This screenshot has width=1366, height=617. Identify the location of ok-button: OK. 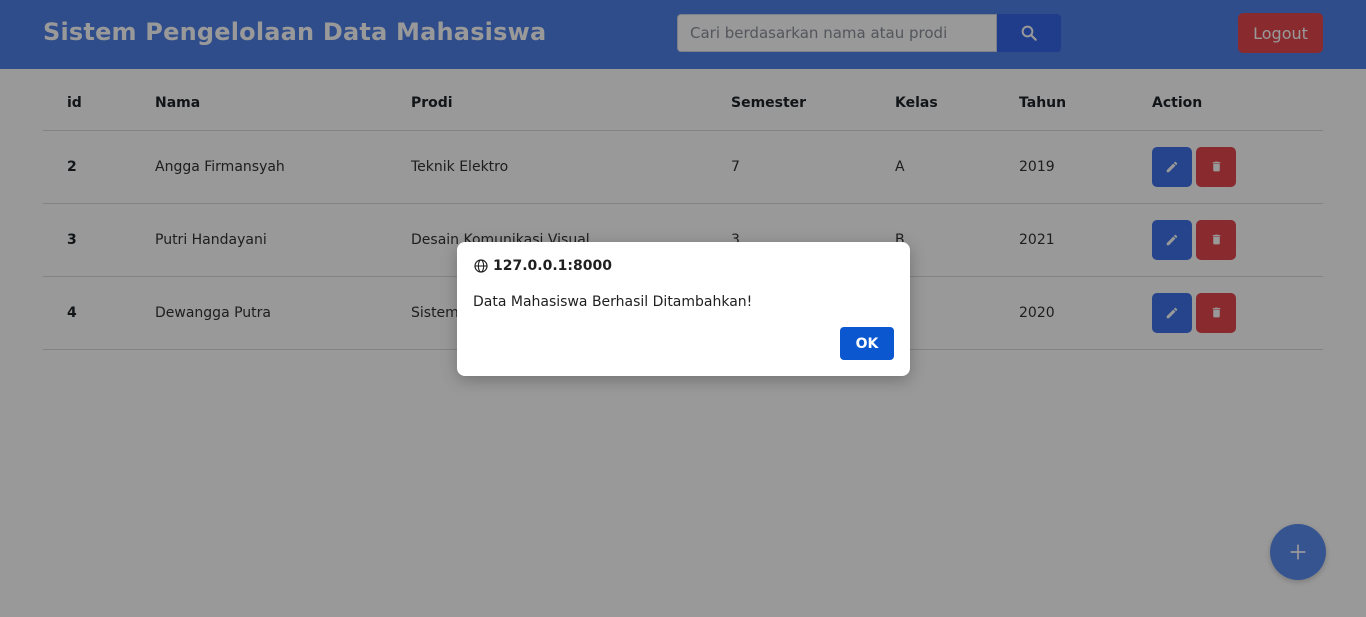
(867, 343).